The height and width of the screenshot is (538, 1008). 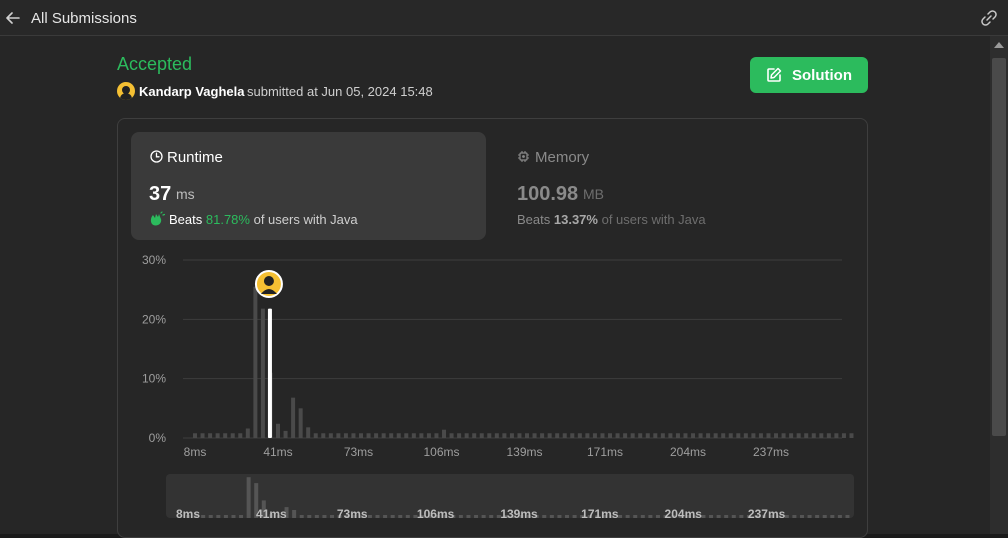 What do you see at coordinates (277, 452) in the screenshot?
I see `x-tick-label: 41ms` at bounding box center [277, 452].